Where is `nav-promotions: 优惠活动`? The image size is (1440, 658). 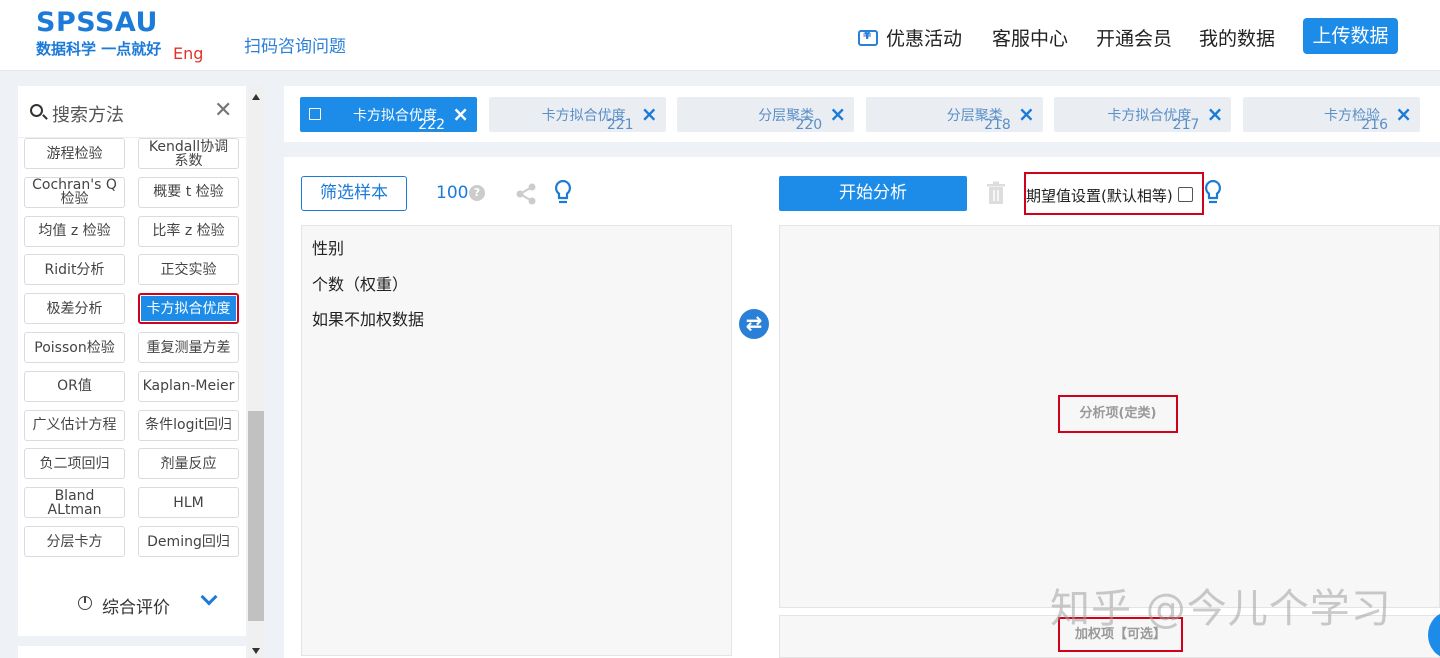
nav-promotions: 优惠活动 is located at coordinates (910, 37).